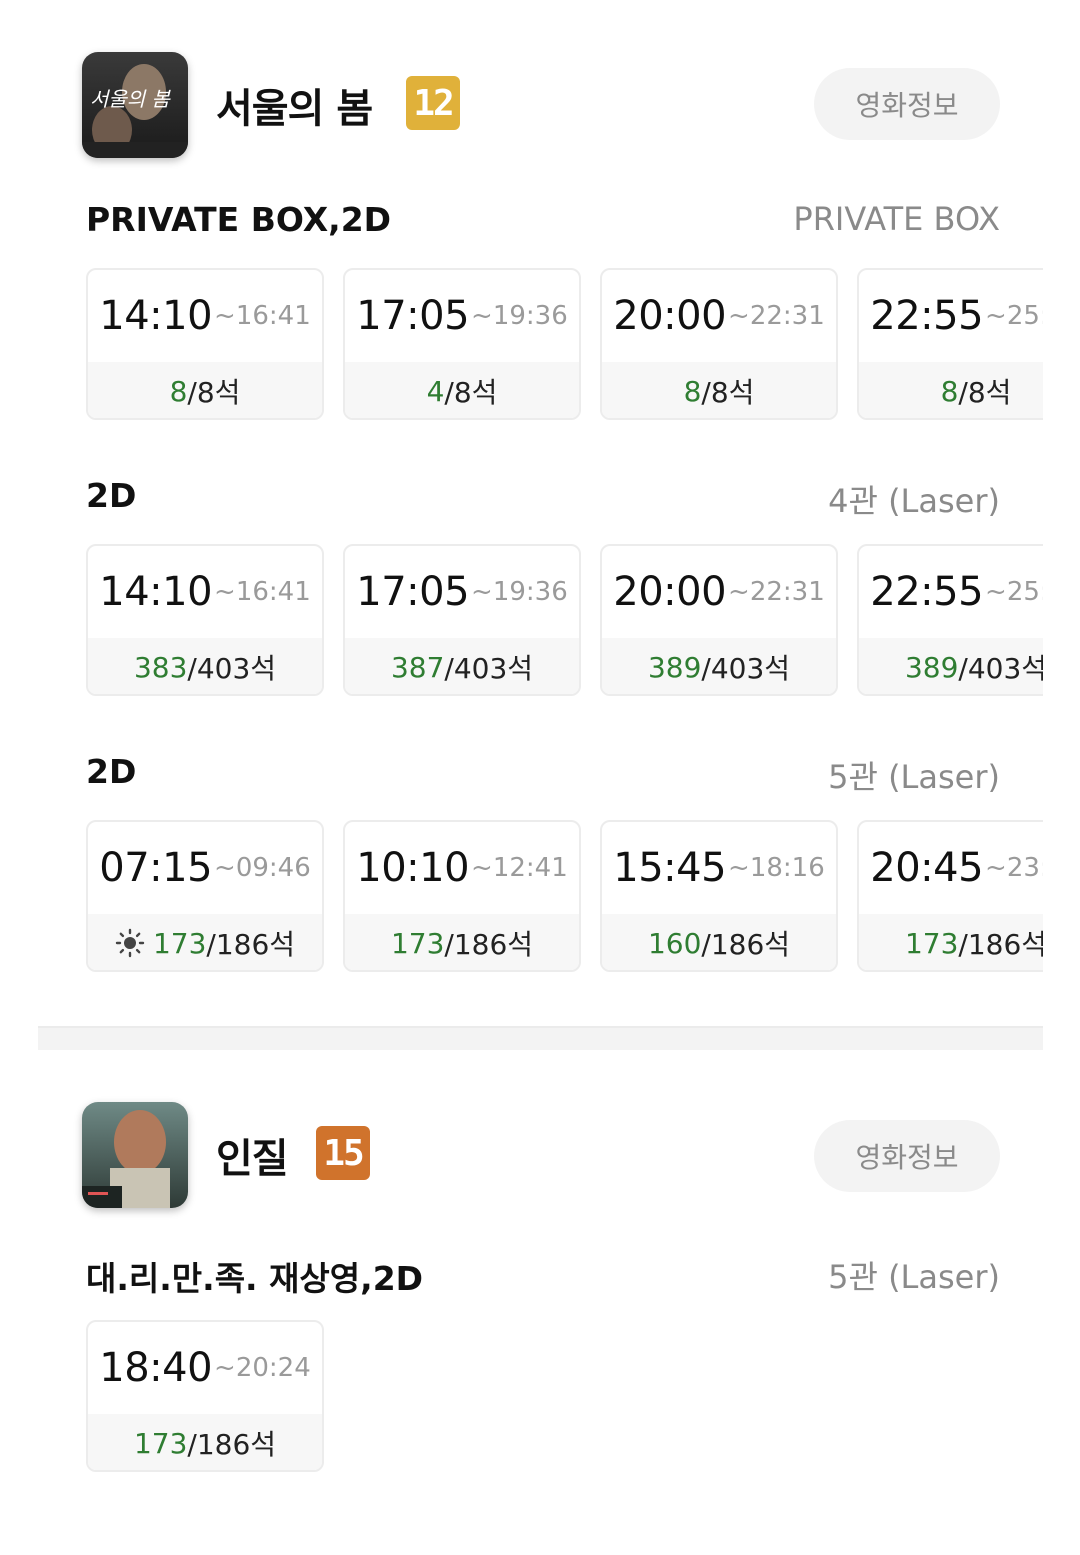  Describe the element at coordinates (433, 103) in the screenshot. I see `age-rating-badge: 12` at that location.